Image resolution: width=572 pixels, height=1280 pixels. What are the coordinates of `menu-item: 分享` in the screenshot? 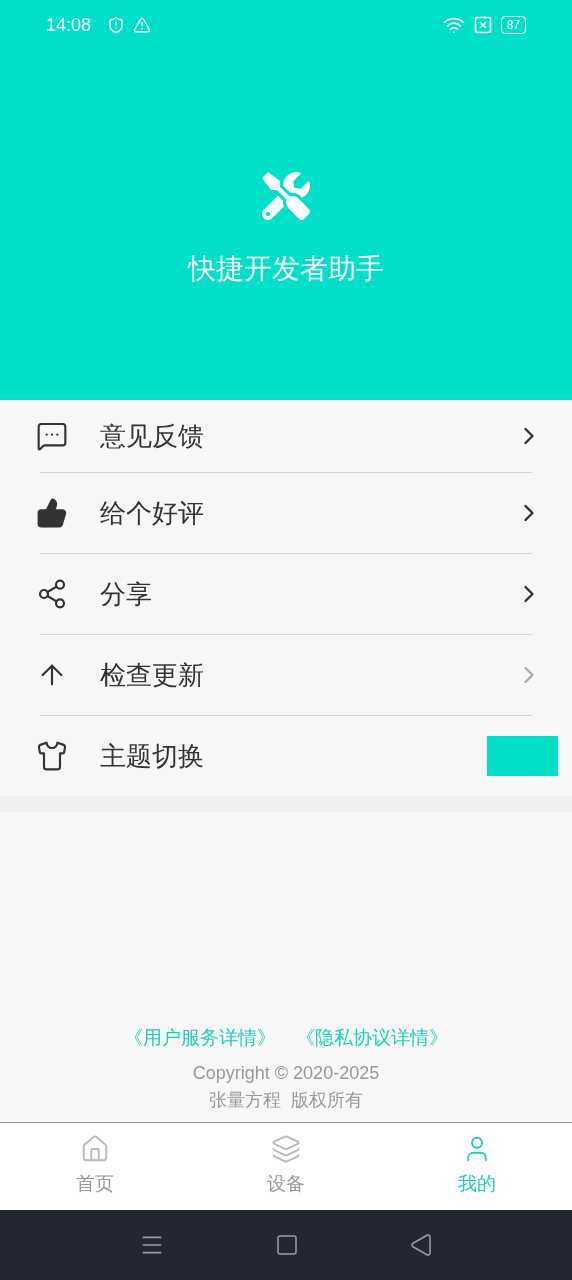 It's located at (286, 594).